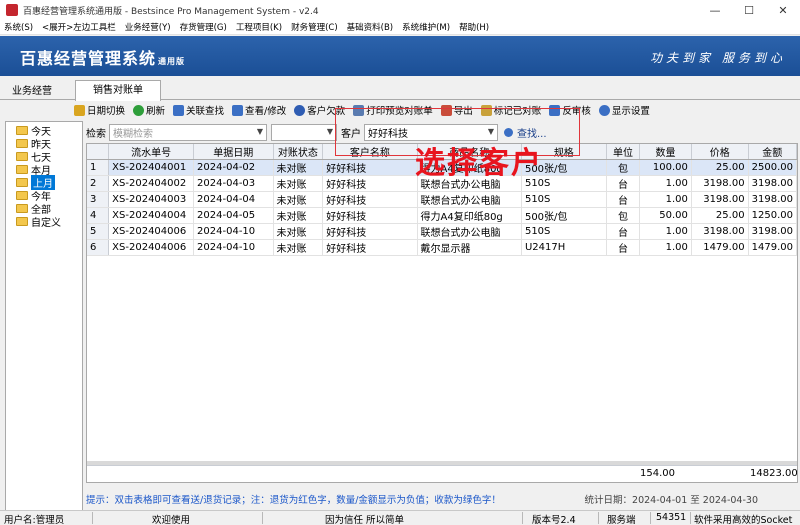  Describe the element at coordinates (18, 27) in the screenshot. I see `menu-system: 系统(S)` at that location.